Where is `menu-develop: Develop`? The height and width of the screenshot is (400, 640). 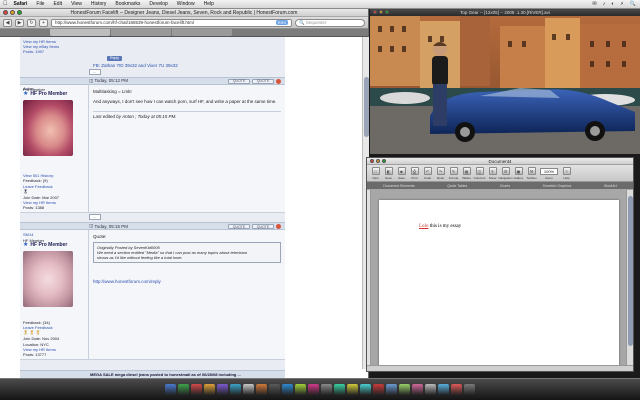 menu-develop: Develop is located at coordinates (158, 4).